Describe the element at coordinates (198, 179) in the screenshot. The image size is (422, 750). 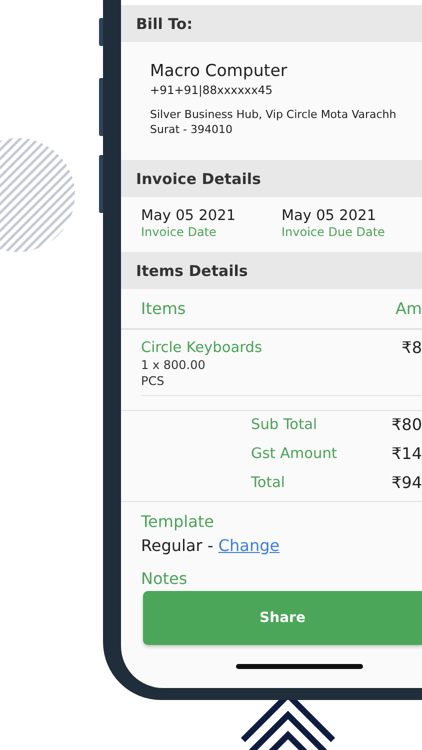
I see `section-title: Invoice Details` at that location.